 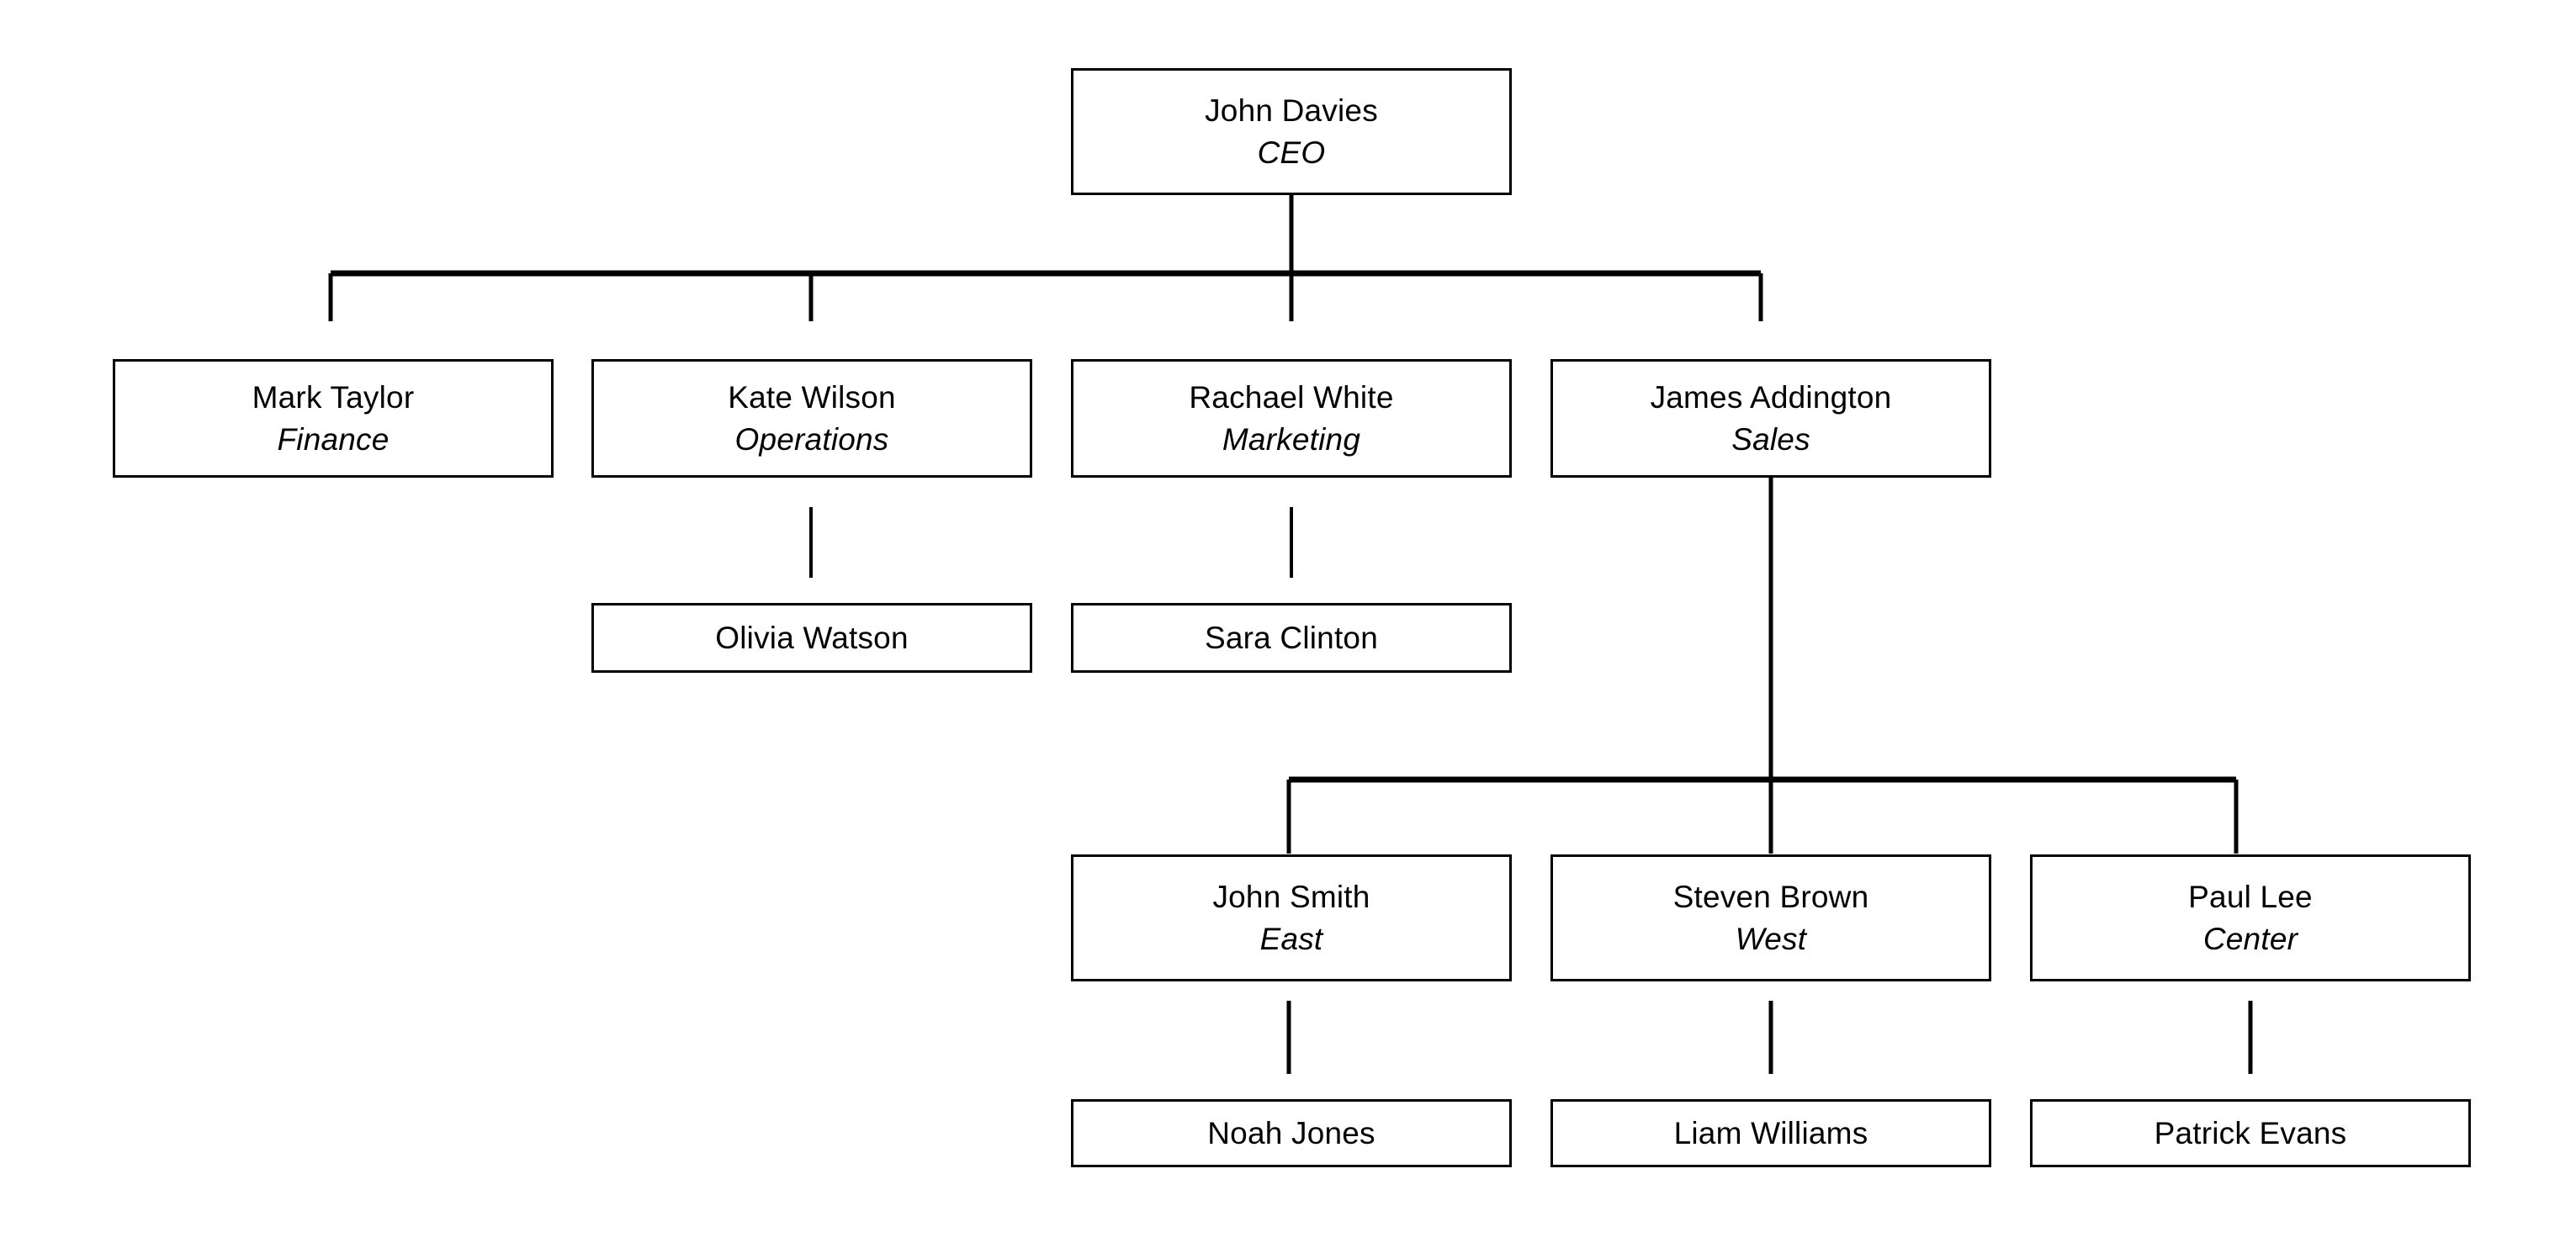 What do you see at coordinates (1291, 418) in the screenshot?
I see `node-marketing: Rachael White Marketing` at bounding box center [1291, 418].